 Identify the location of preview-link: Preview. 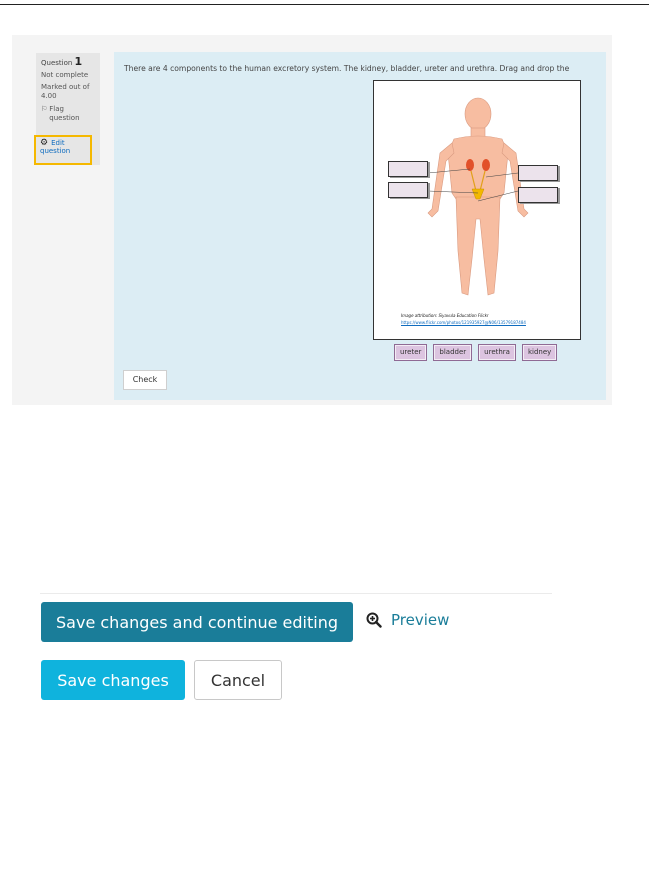
(407, 620).